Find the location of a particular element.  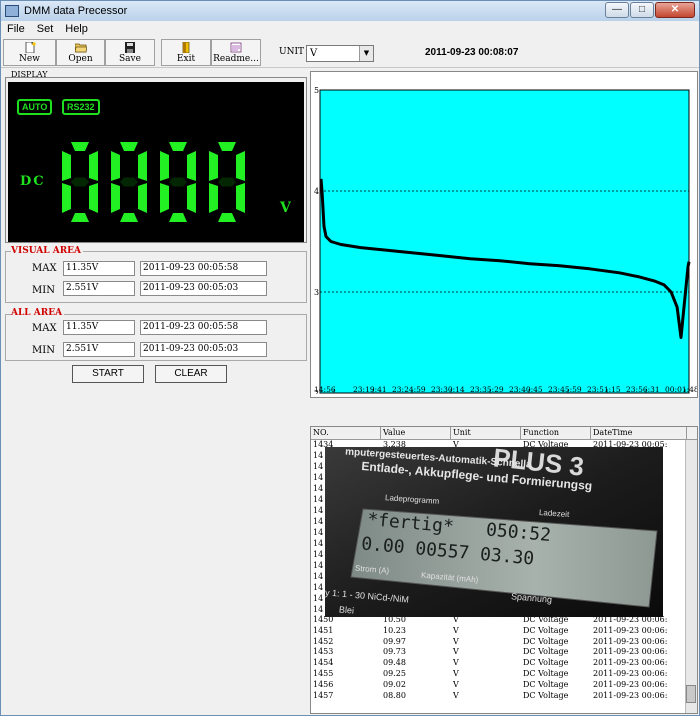

visual-area-title: VISUAL AREA is located at coordinates (47, 251).